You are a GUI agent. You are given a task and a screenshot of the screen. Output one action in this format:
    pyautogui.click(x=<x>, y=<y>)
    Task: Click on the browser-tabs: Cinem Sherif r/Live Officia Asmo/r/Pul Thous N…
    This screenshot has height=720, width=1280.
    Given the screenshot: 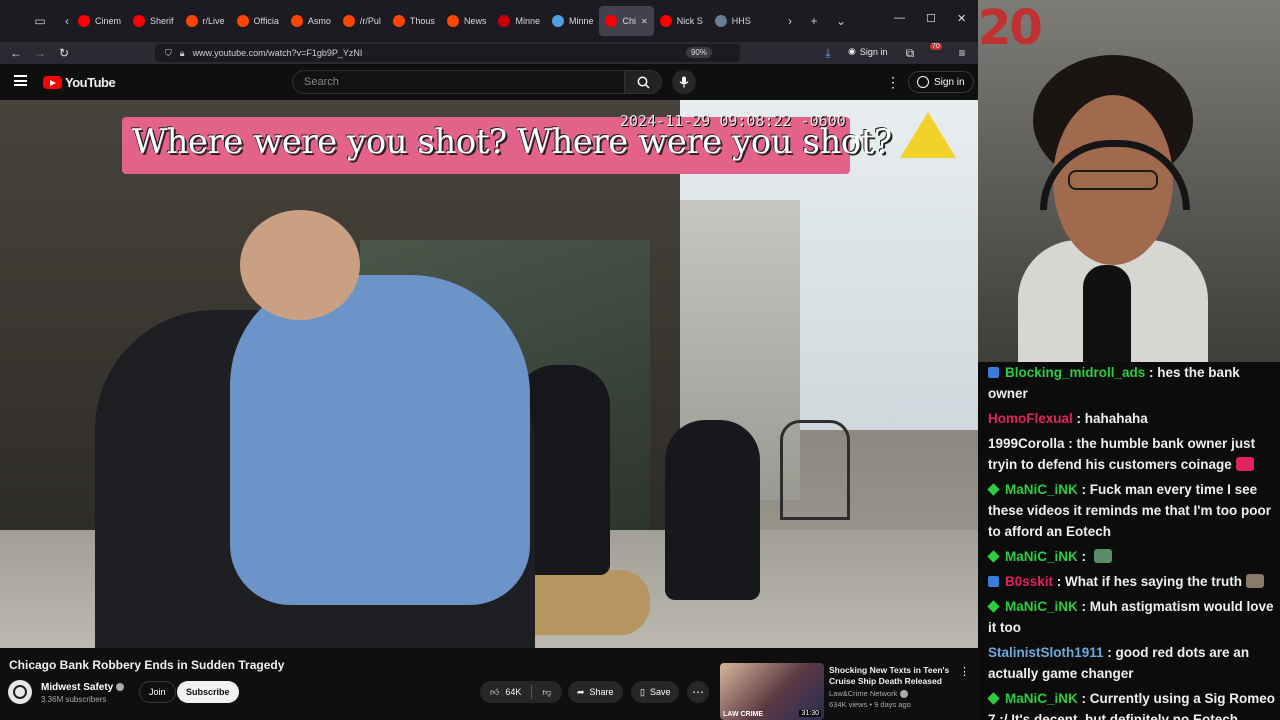 What is the action you would take?
    pyautogui.click(x=414, y=21)
    